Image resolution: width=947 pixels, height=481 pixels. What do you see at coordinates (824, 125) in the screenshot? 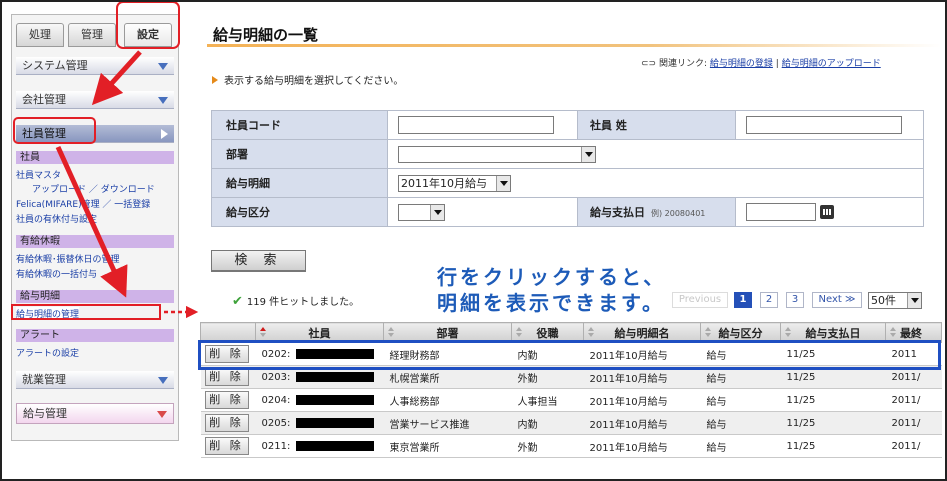
I see `last-name-input` at bounding box center [824, 125].